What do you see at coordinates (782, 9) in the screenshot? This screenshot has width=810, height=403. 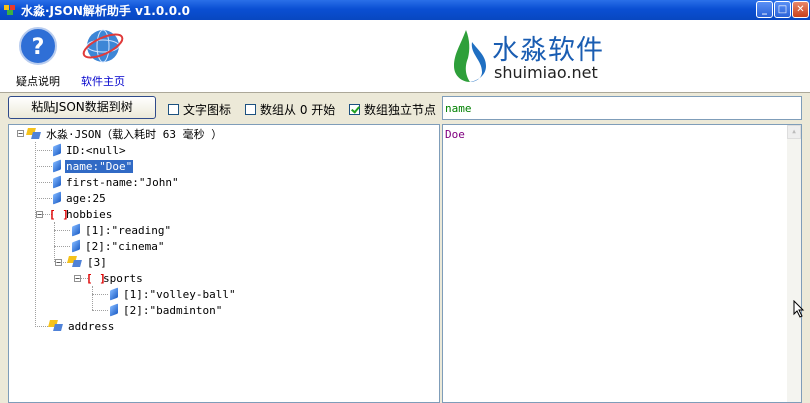 I see `maximize-button: □` at bounding box center [782, 9].